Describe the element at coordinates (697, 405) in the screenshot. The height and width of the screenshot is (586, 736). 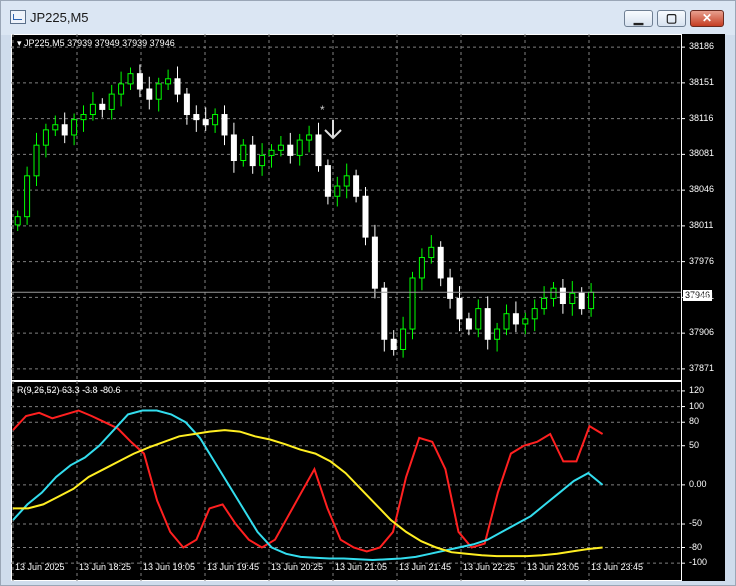
I see `indicator-tick-label: 100` at that location.